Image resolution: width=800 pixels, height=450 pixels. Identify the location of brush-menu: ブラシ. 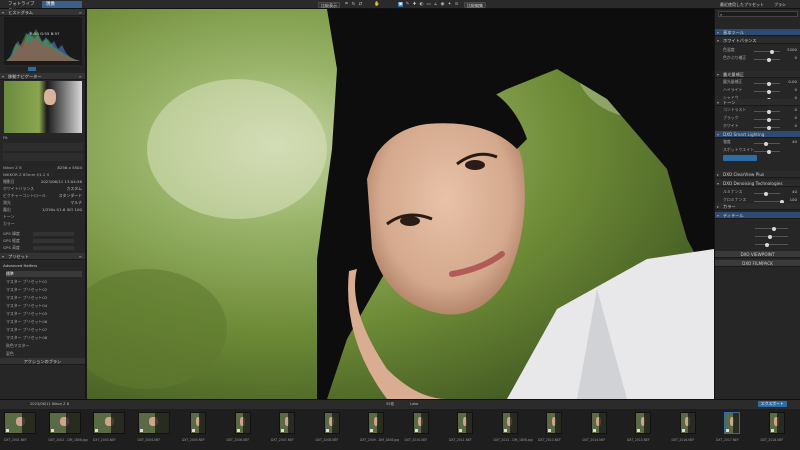
(780, 5).